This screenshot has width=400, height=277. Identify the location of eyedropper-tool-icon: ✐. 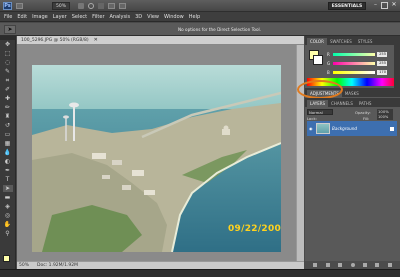
(8, 89).